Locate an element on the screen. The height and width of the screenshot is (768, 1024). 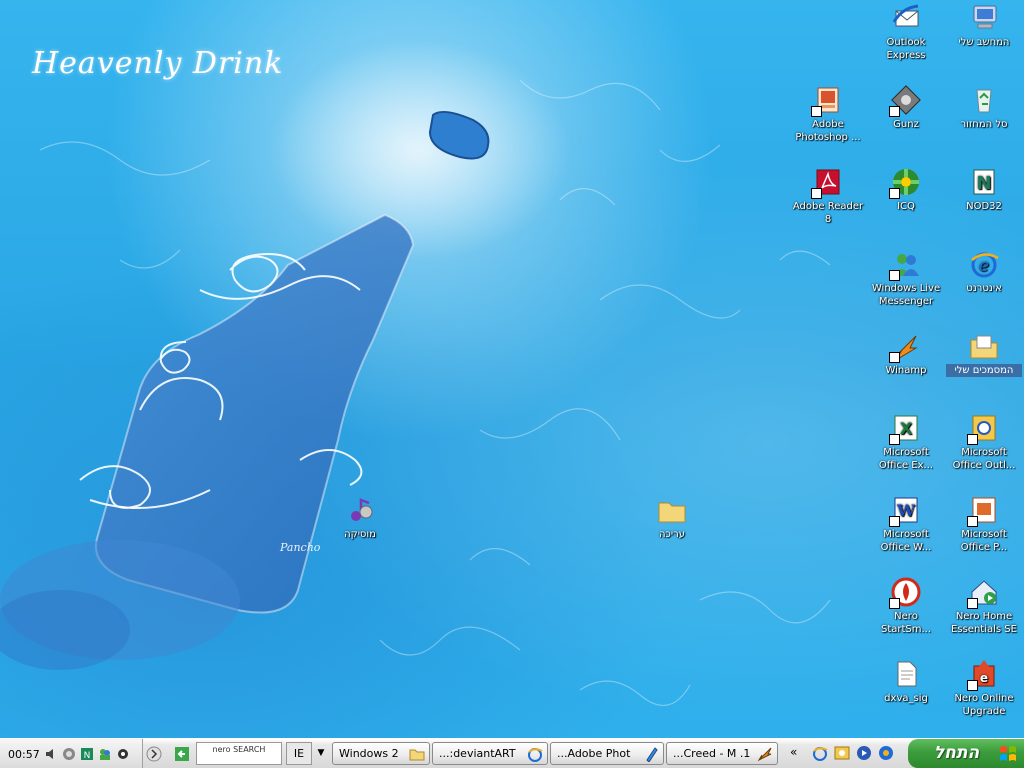
task-button-windows: Windows 2 is located at coordinates (381, 753).